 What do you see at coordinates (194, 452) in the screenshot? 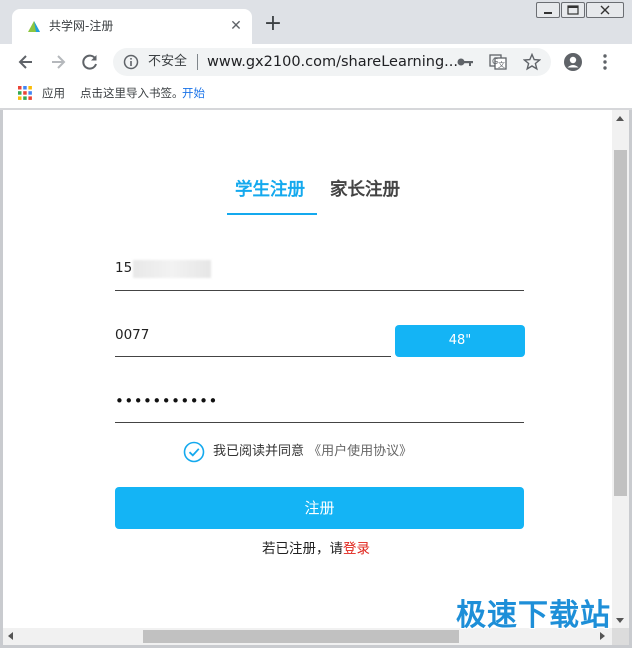
I see `check-circle-icon` at bounding box center [194, 452].